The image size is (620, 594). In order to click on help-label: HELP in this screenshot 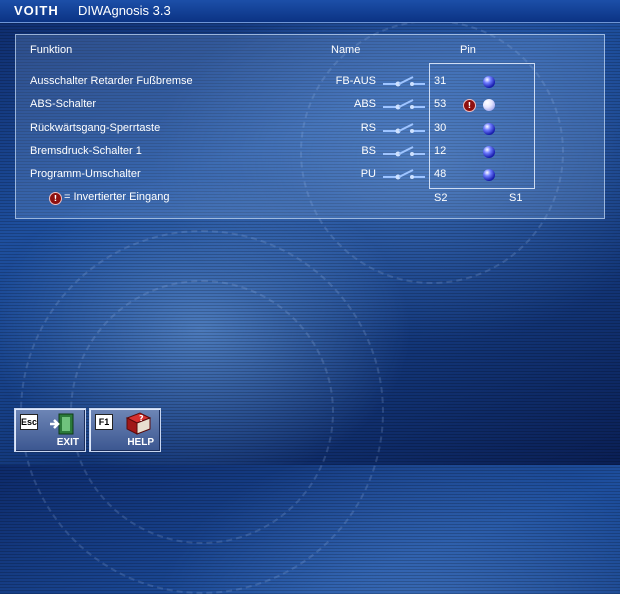, I will do `click(140, 442)`.